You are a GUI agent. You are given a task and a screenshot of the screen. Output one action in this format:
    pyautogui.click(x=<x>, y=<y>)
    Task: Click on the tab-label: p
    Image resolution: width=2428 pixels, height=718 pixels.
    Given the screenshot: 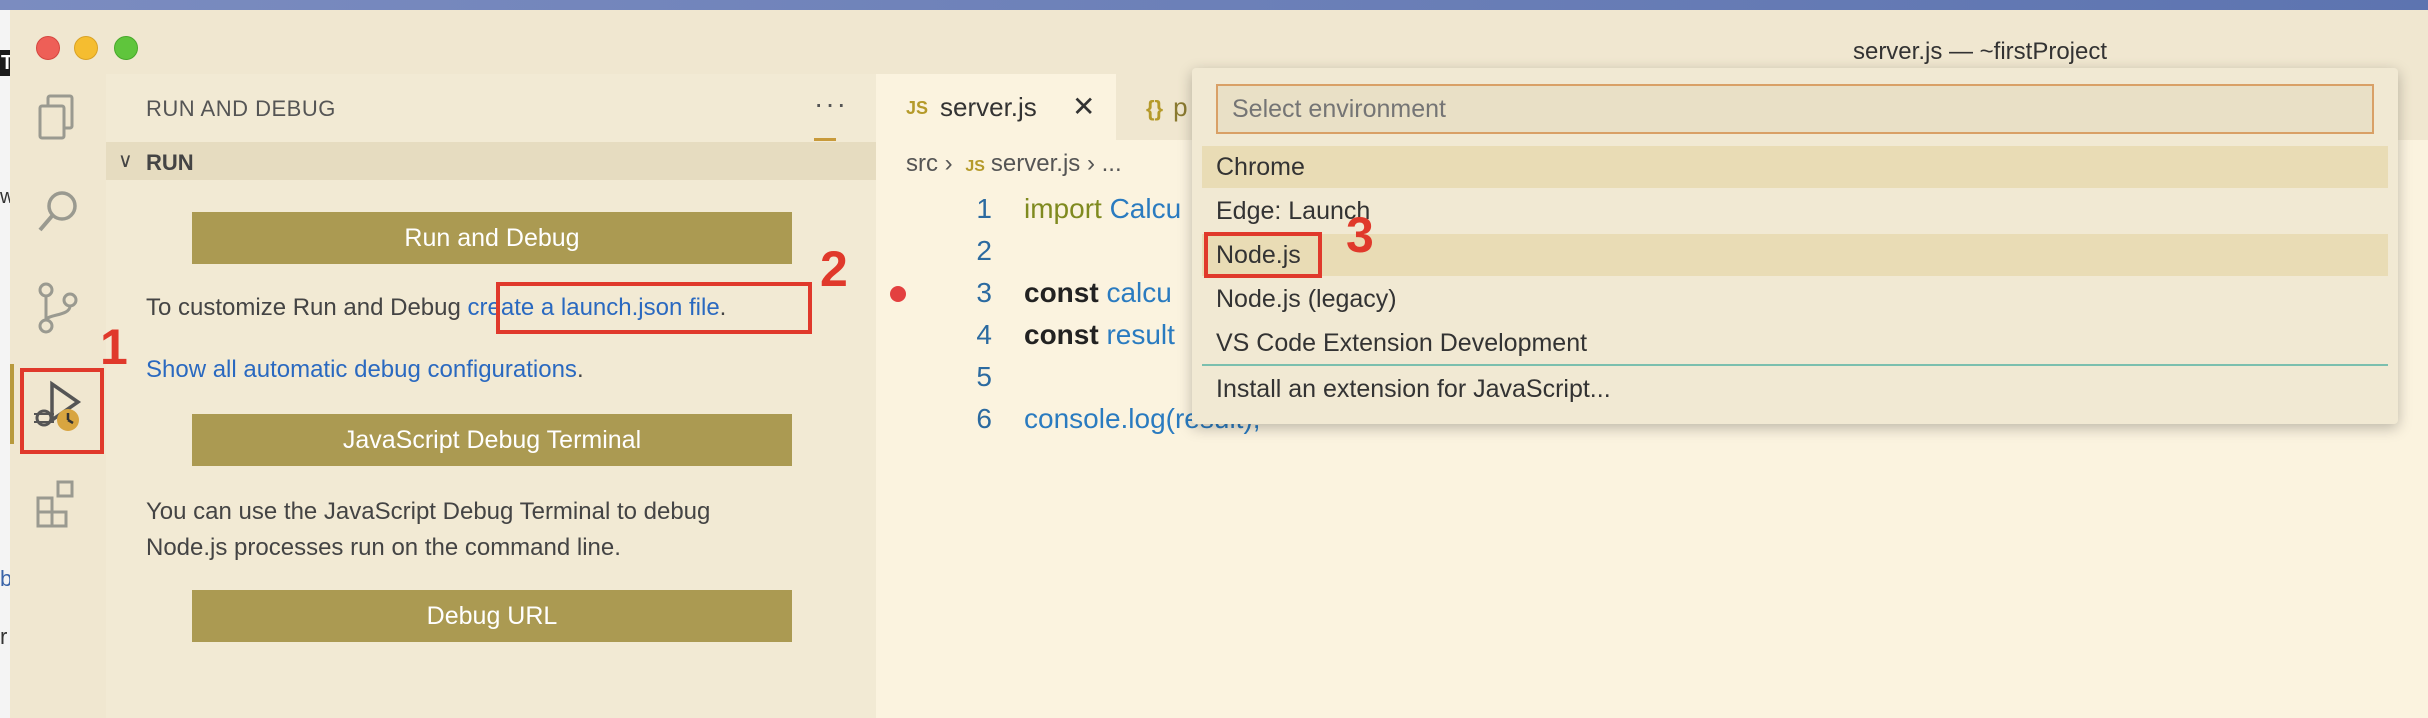 What is the action you would take?
    pyautogui.click(x=1180, y=107)
    